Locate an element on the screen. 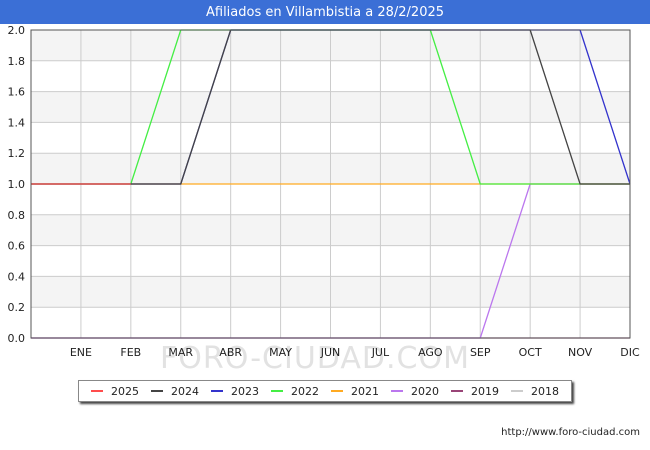 This screenshot has width=650, height=450. y-tick-label: 1.6 is located at coordinates (17, 92).